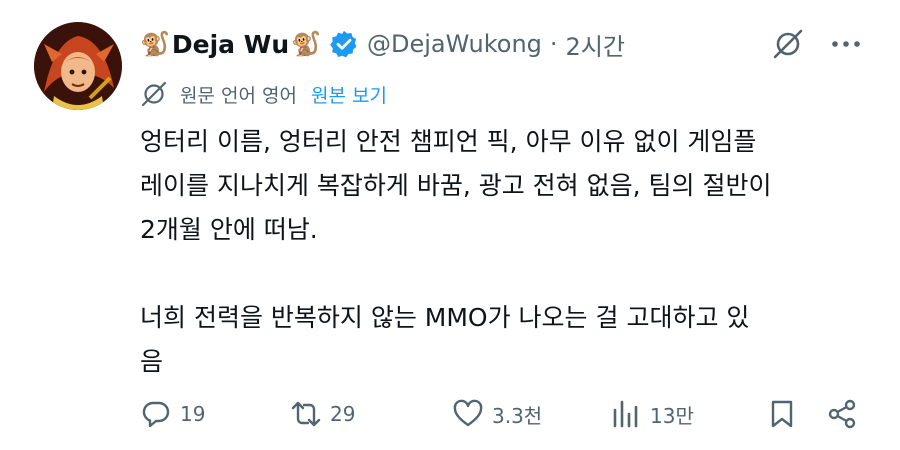 The width and height of the screenshot is (900, 450). Describe the element at coordinates (343, 414) in the screenshot. I see `retweet-count: 29` at that location.